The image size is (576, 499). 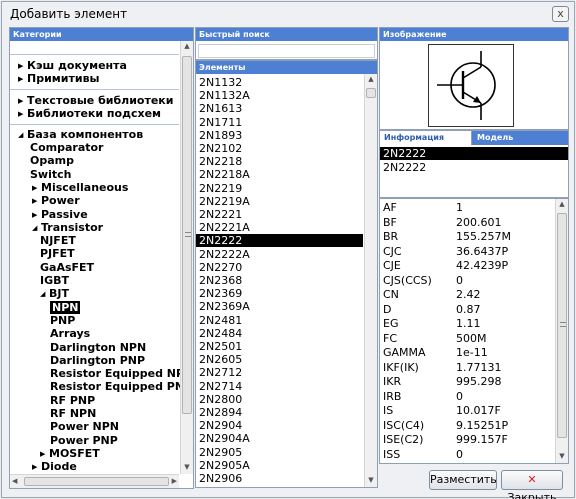 What do you see at coordinates (467, 251) in the screenshot?
I see `parameter-row: CJC 36.6437P` at bounding box center [467, 251].